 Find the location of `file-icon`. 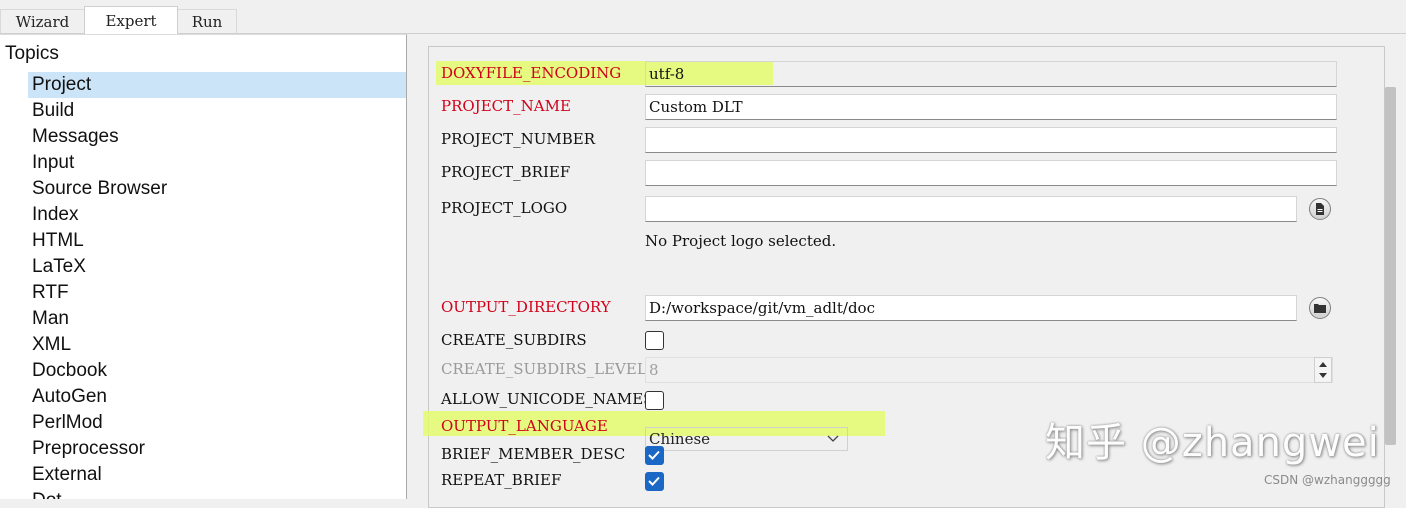

file-icon is located at coordinates (1320, 209).